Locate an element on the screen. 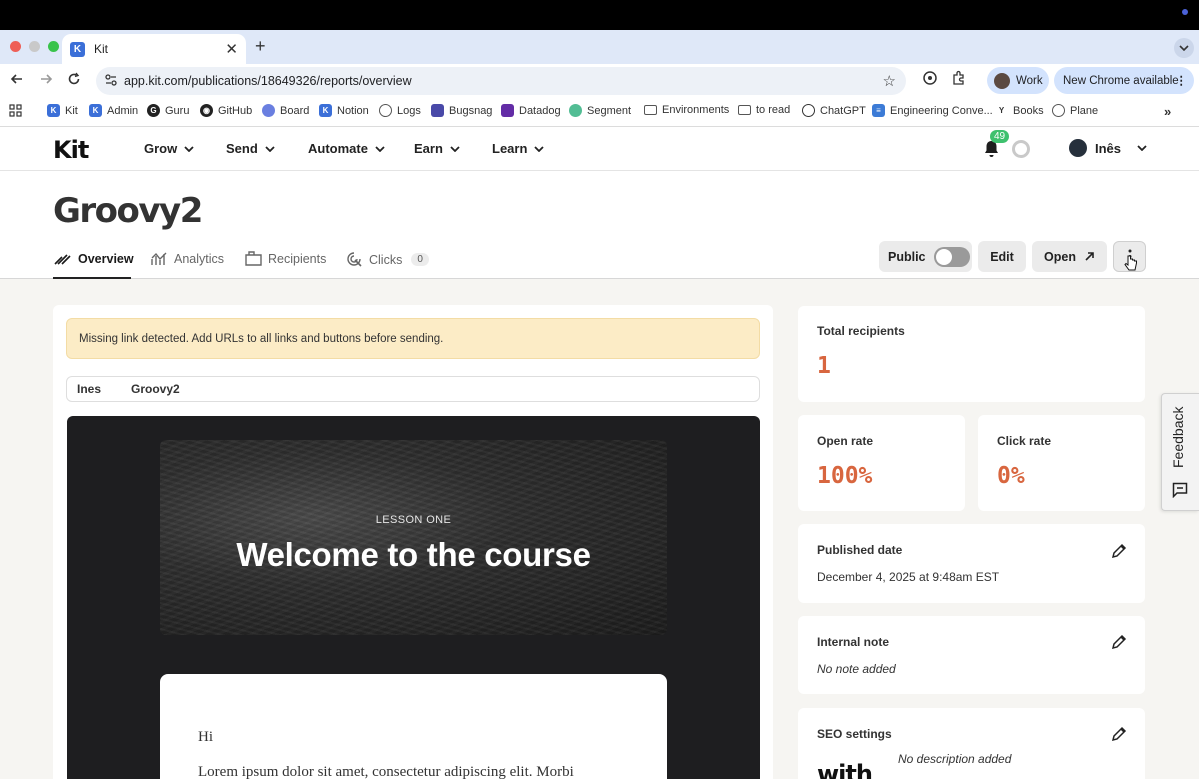  chrome-update-button: New Chrome available ⋮ is located at coordinates (1124, 80).